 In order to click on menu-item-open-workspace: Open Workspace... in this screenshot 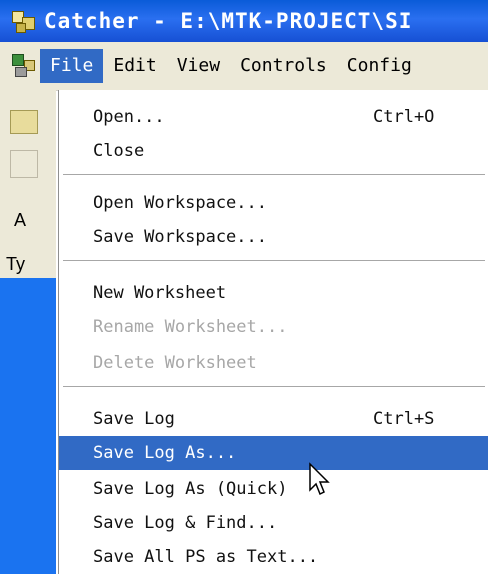, I will do `click(273, 203)`.